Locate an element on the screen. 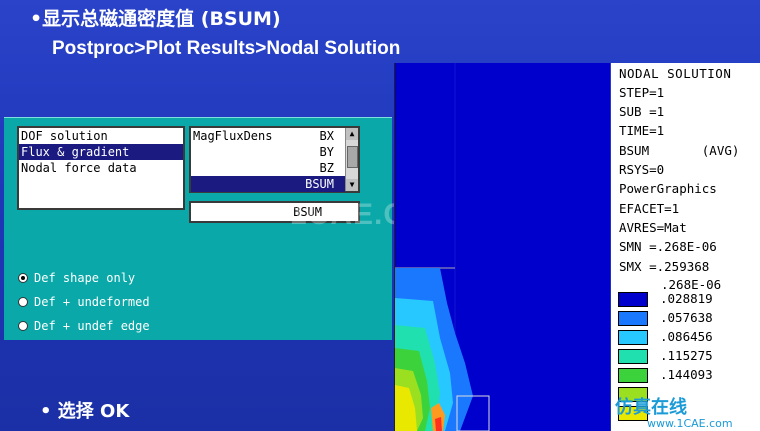  component-row-bz: BZ is located at coordinates (274, 168).